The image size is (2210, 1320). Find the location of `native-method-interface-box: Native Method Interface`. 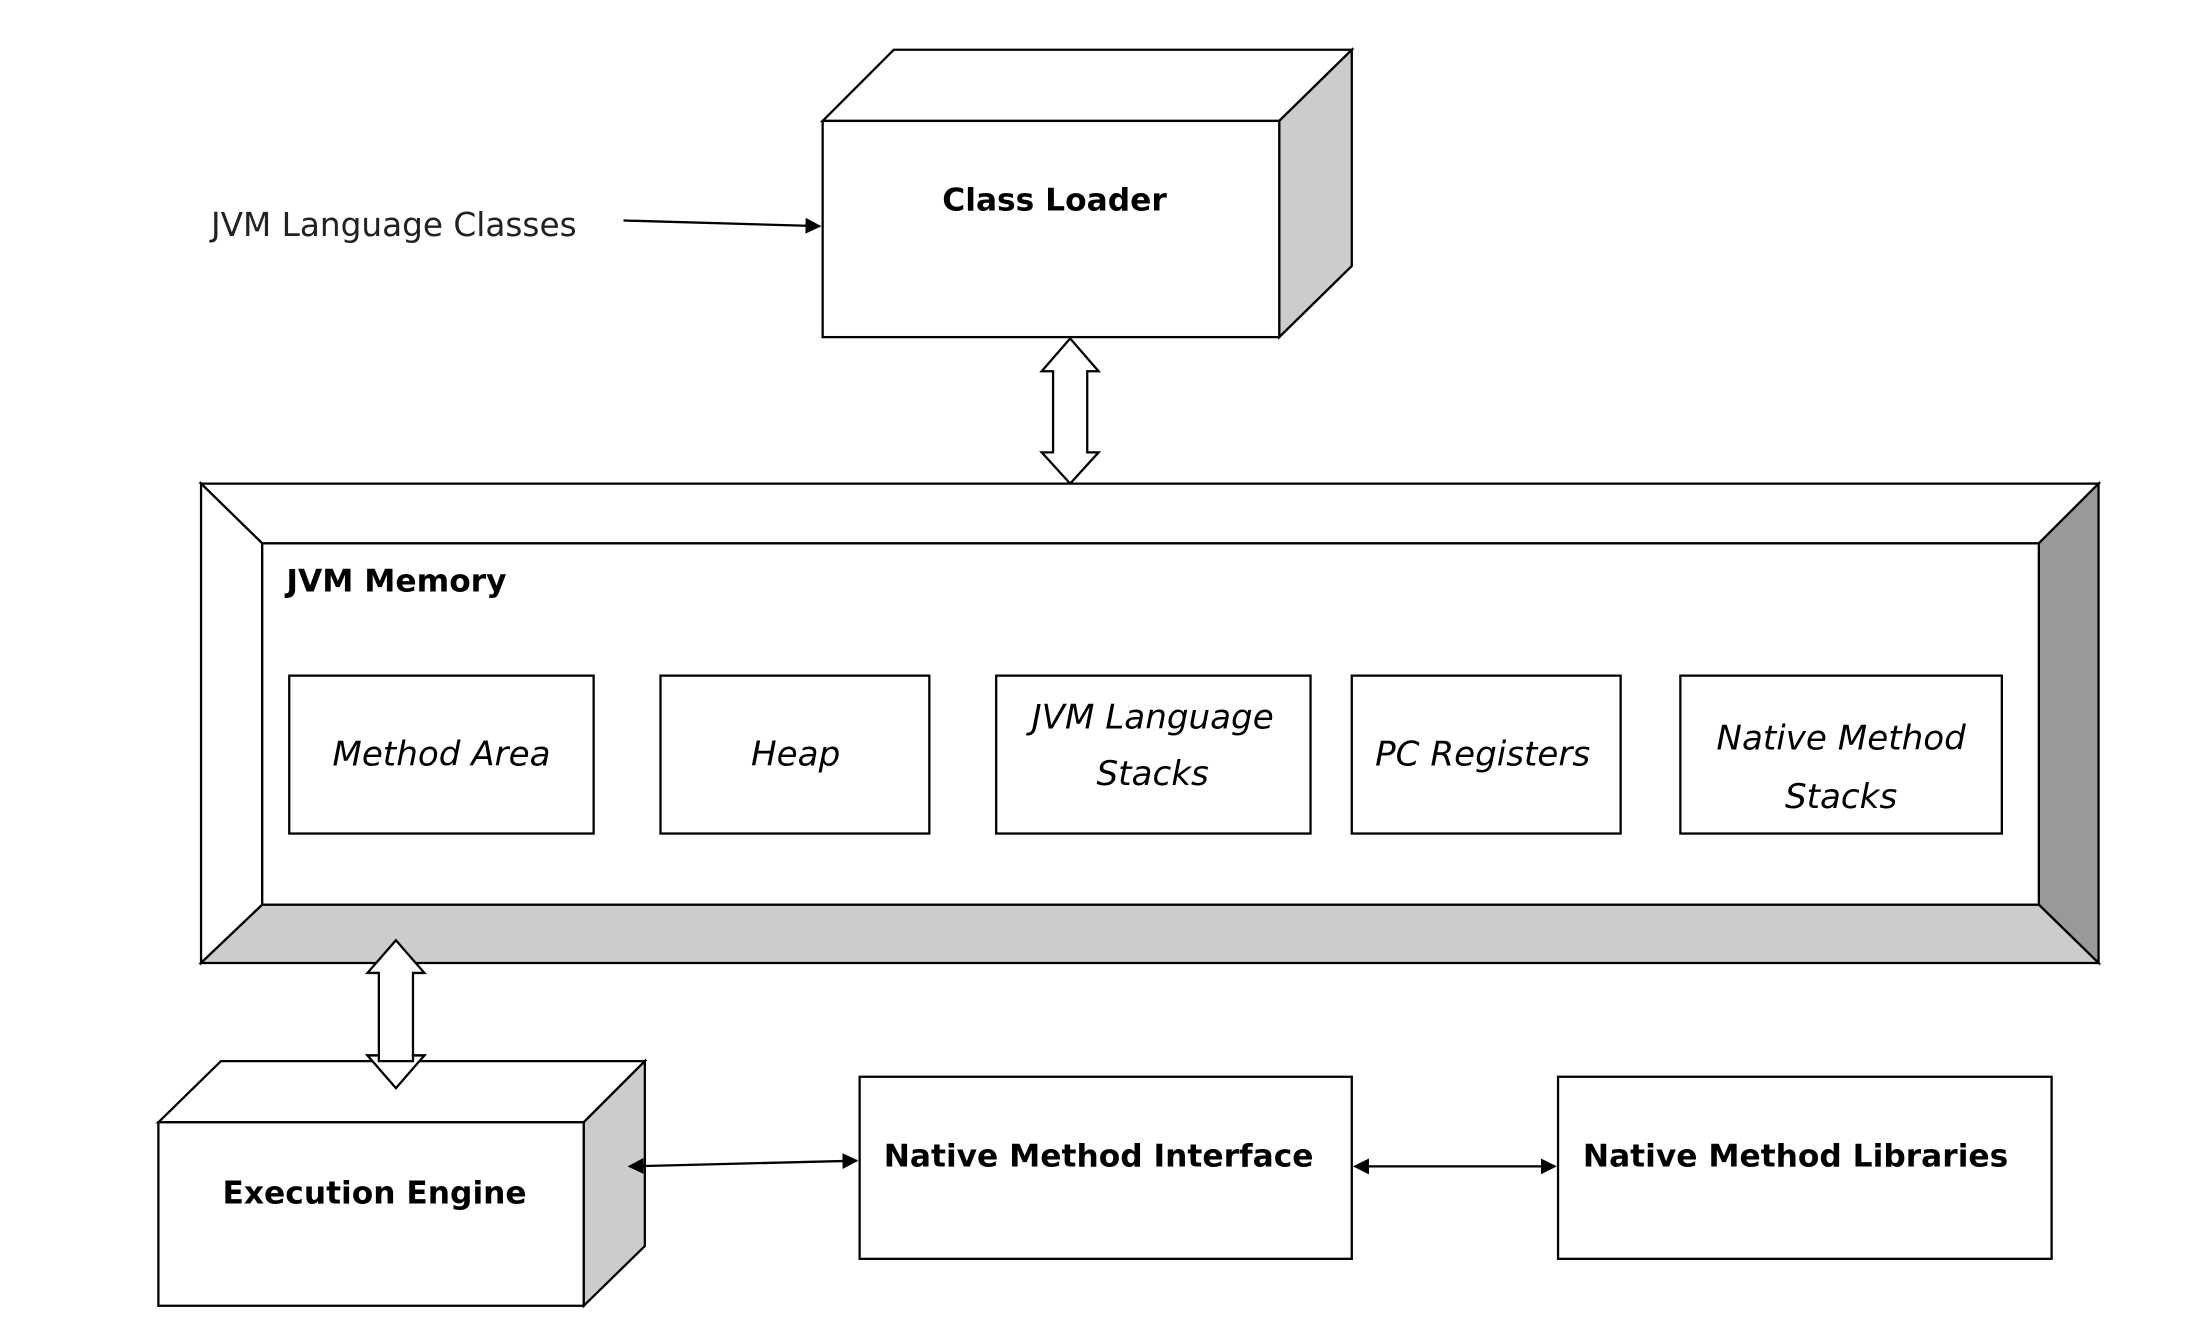

native-method-interface-box: Native Method Interface is located at coordinates (1105, 1167).